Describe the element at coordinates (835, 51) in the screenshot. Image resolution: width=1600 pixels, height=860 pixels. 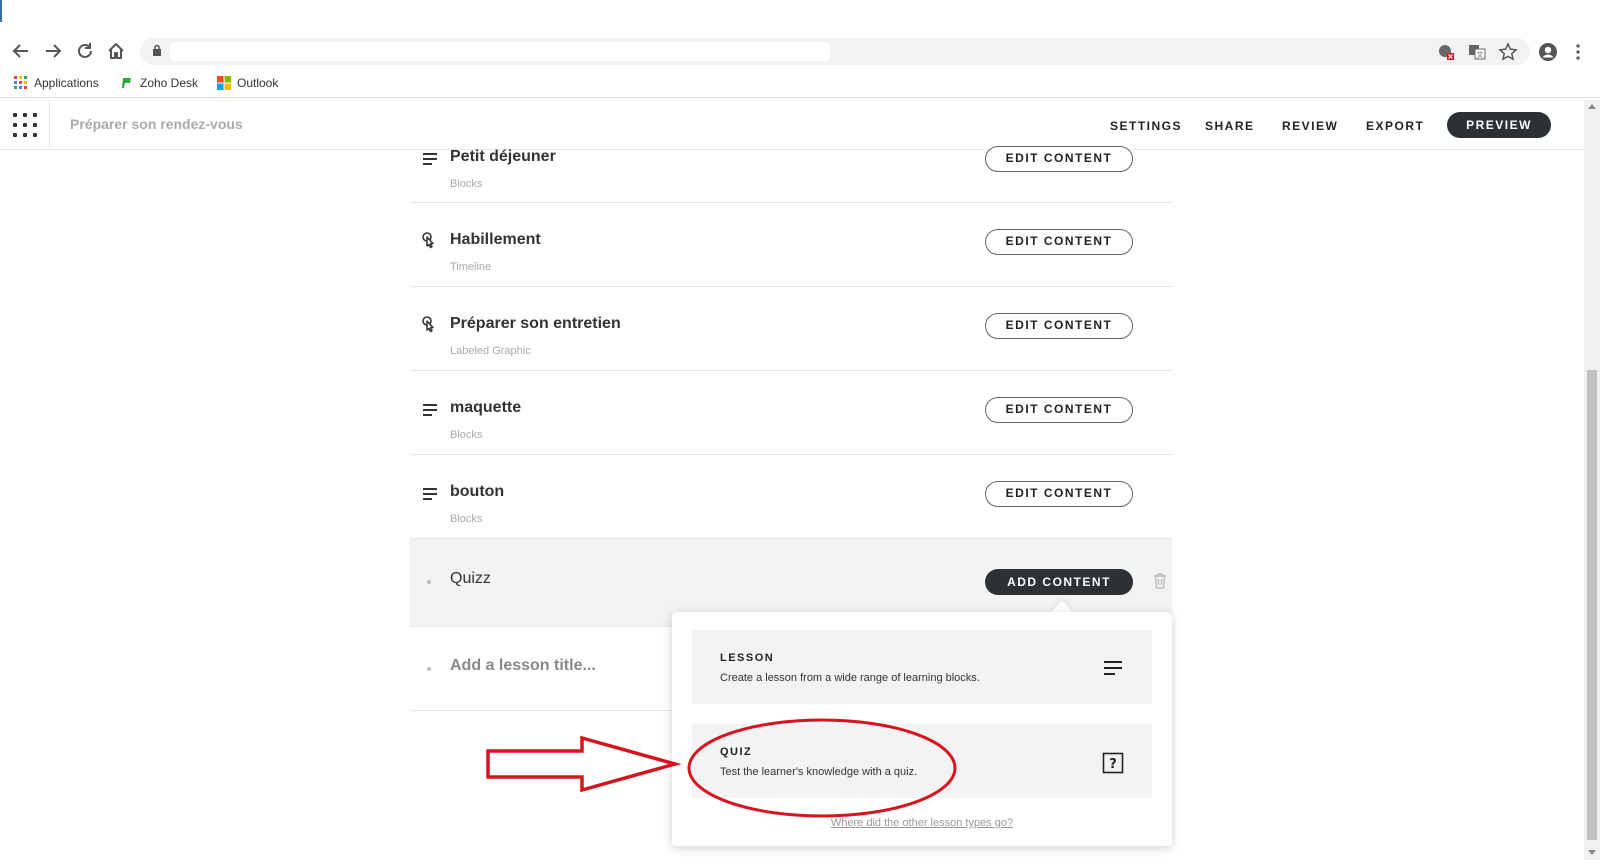
I see `address-bar` at that location.